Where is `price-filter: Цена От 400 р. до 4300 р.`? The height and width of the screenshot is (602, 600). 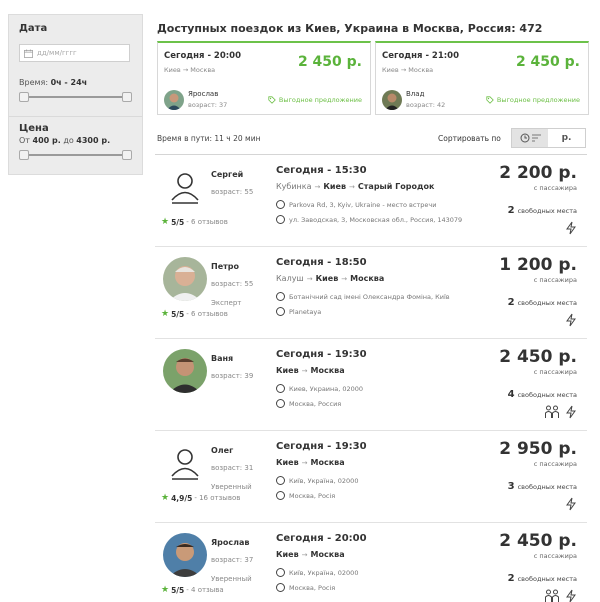
price-filter: Цена От 400 р. до 4300 р. is located at coordinates (75, 141).